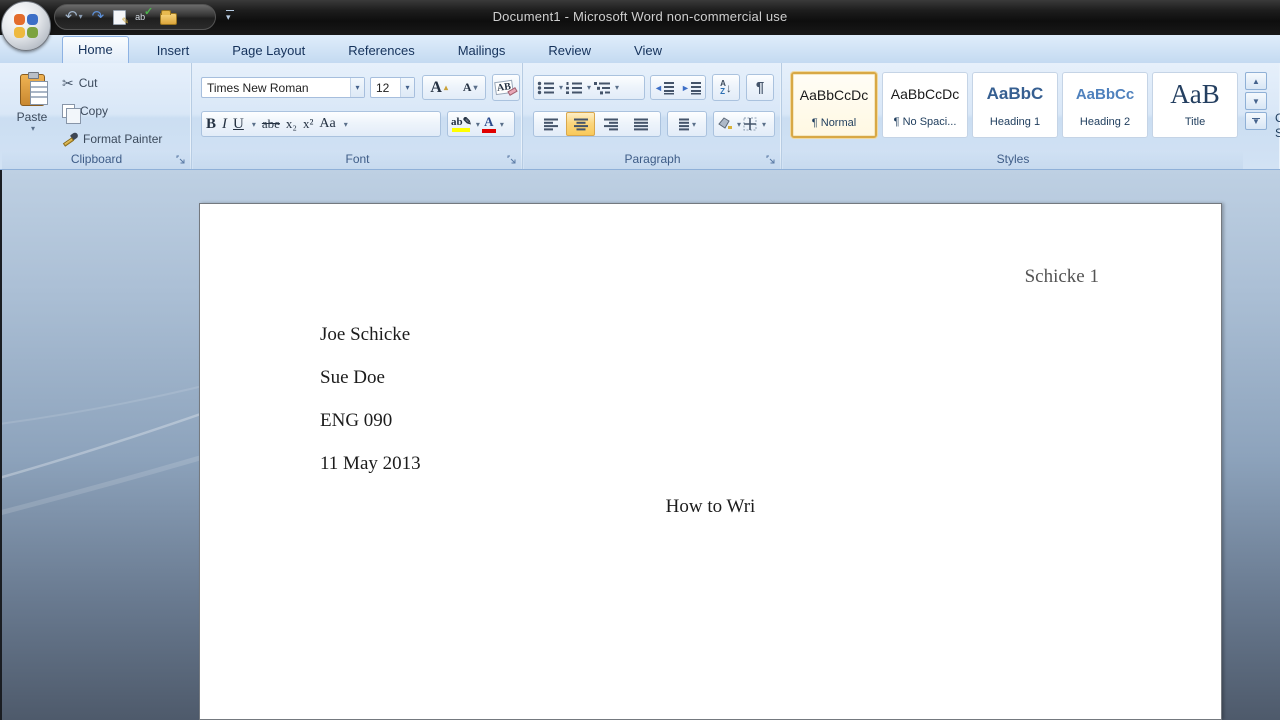  What do you see at coordinates (1015, 105) in the screenshot?
I see `style-heading1: AaBbC Heading 1` at bounding box center [1015, 105].